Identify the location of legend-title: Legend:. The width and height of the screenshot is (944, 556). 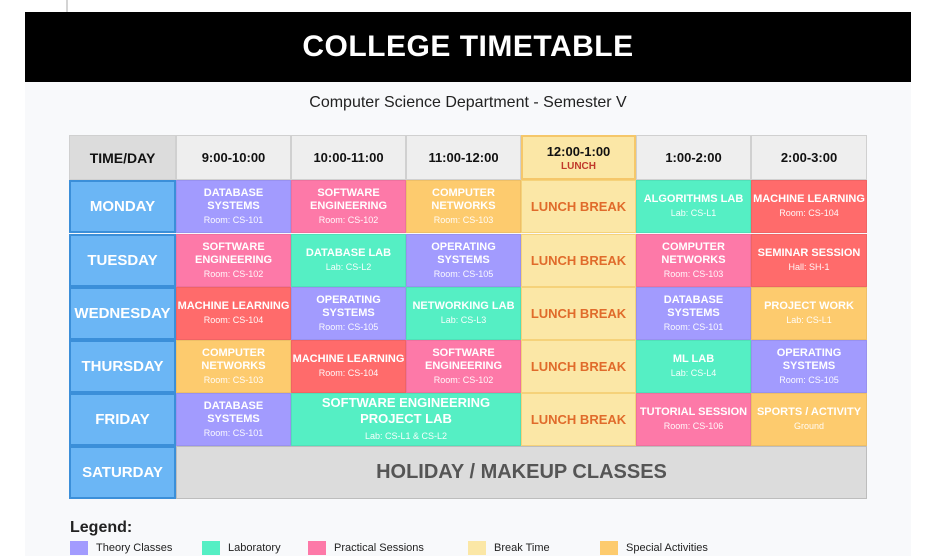
(101, 527).